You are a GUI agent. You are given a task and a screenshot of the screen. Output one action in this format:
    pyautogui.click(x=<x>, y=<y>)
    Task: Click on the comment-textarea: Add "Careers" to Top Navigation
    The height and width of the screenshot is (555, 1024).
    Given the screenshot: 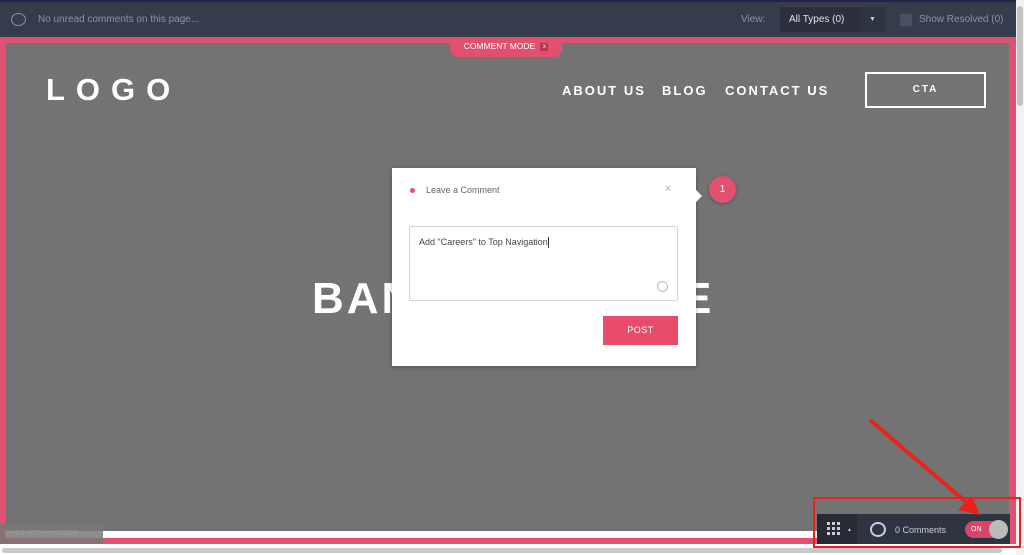 What is the action you would take?
    pyautogui.click(x=543, y=263)
    